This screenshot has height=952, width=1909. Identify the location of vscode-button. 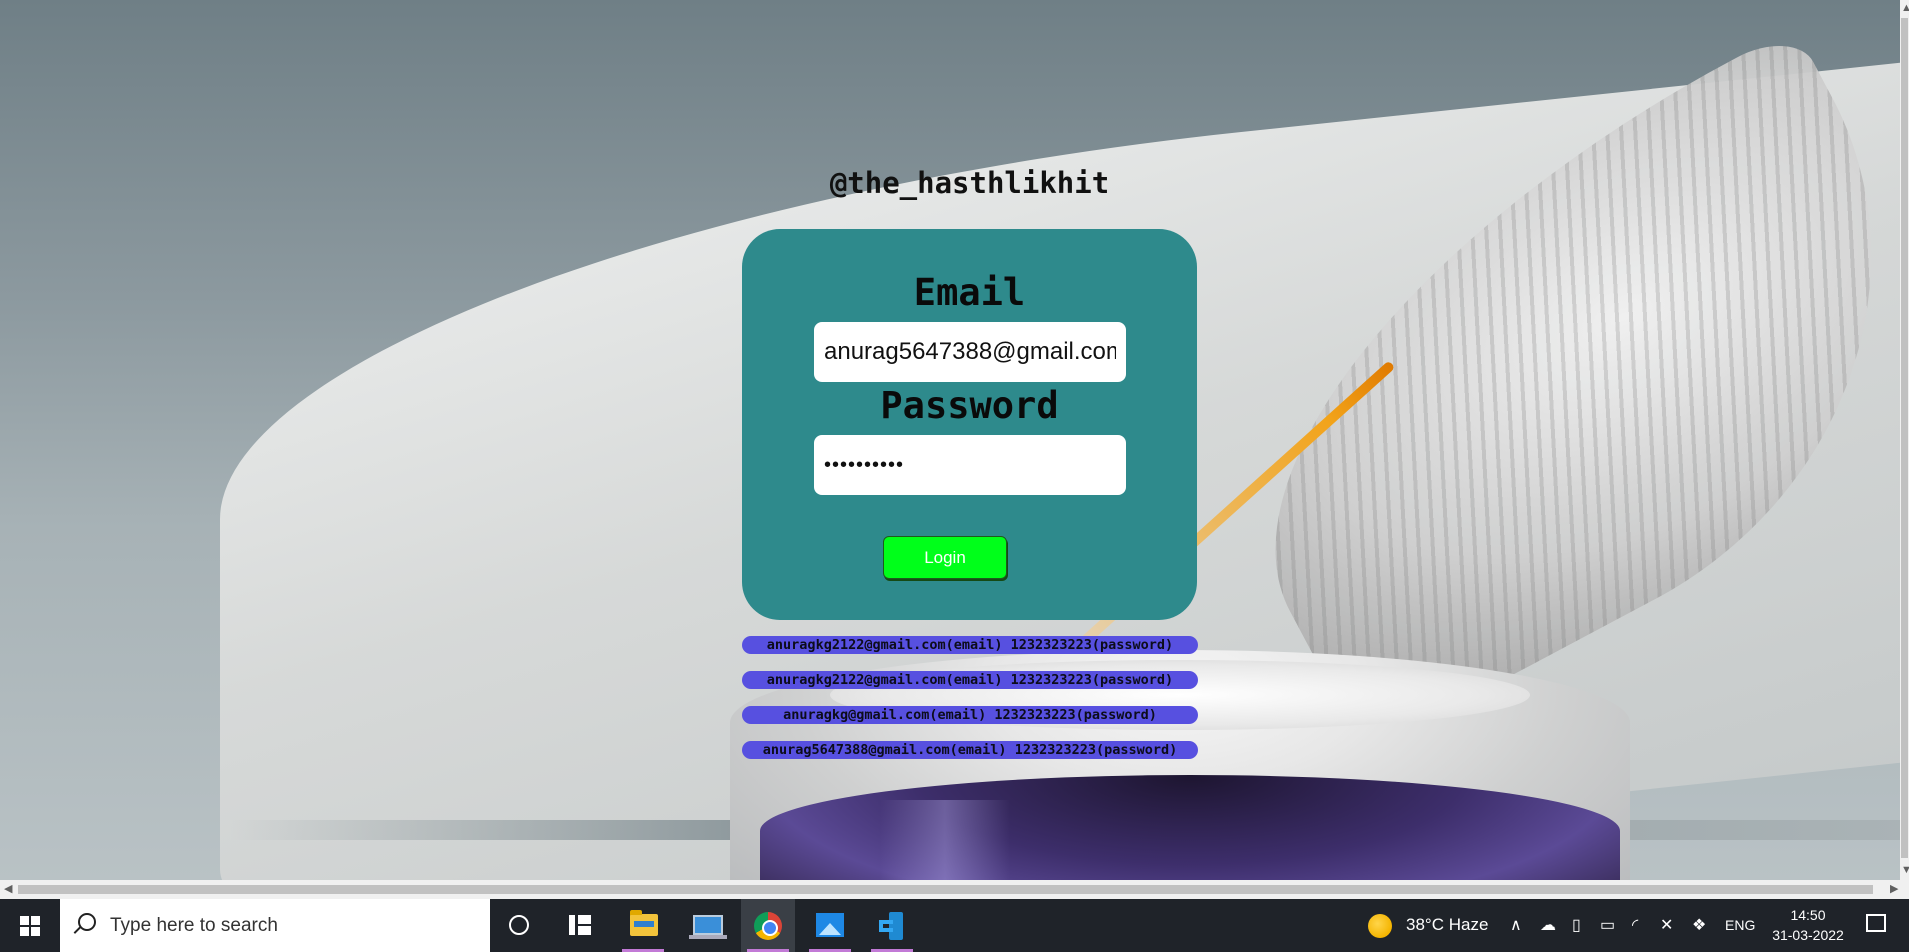
(892, 925).